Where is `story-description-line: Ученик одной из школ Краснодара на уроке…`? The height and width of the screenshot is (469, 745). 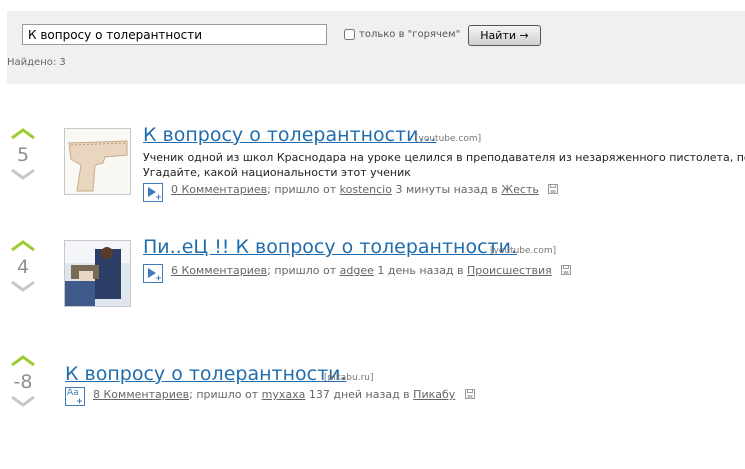 story-description-line: Ученик одной из школ Краснодара на уроке… is located at coordinates (444, 157).